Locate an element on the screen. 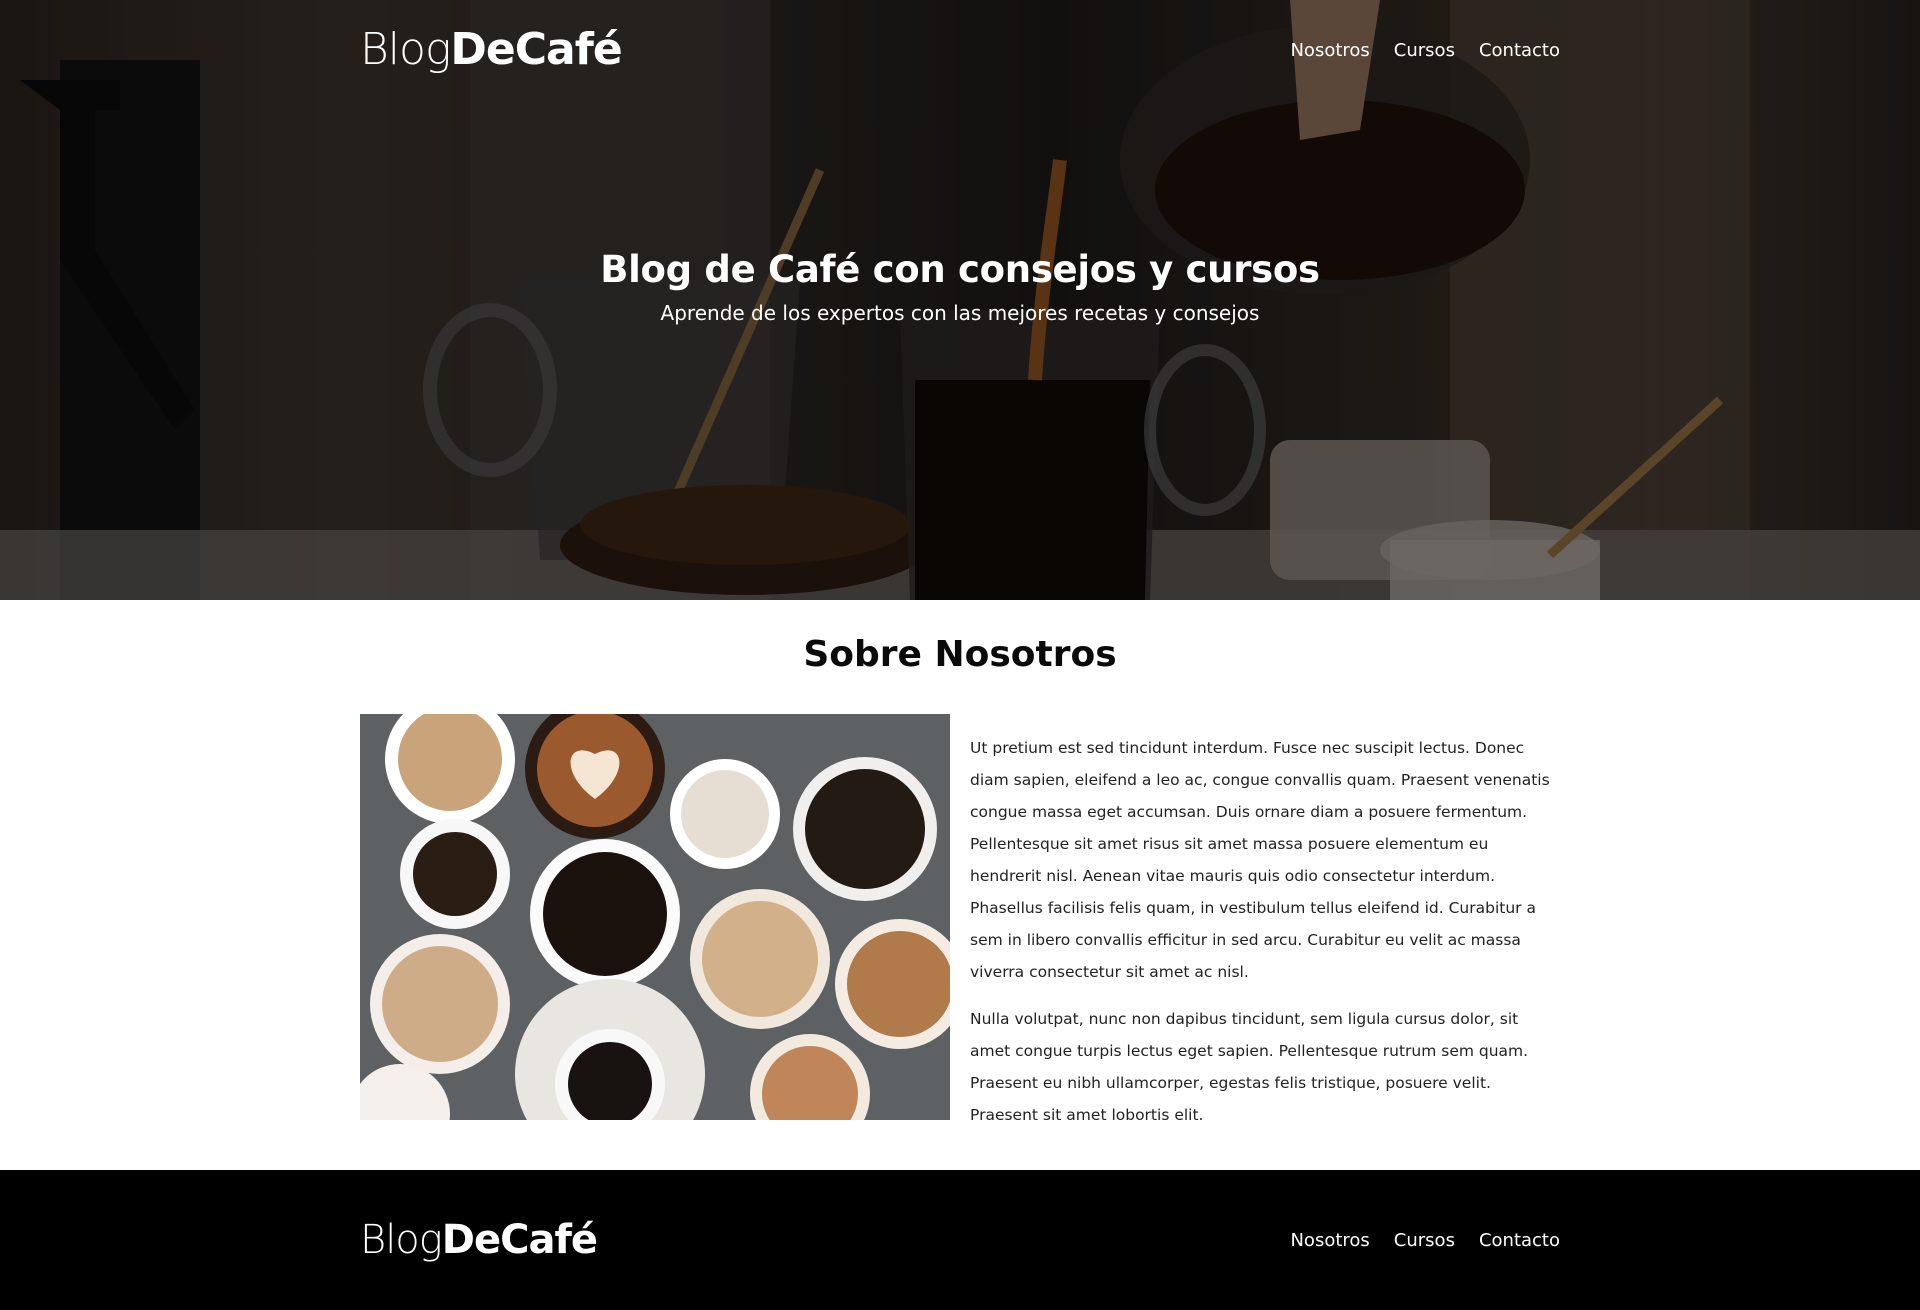 Image resolution: width=1920 pixels, height=1310 pixels. site-footer: BlogDeCafé Nosotros Cursos Contacto is located at coordinates (960, 1240).